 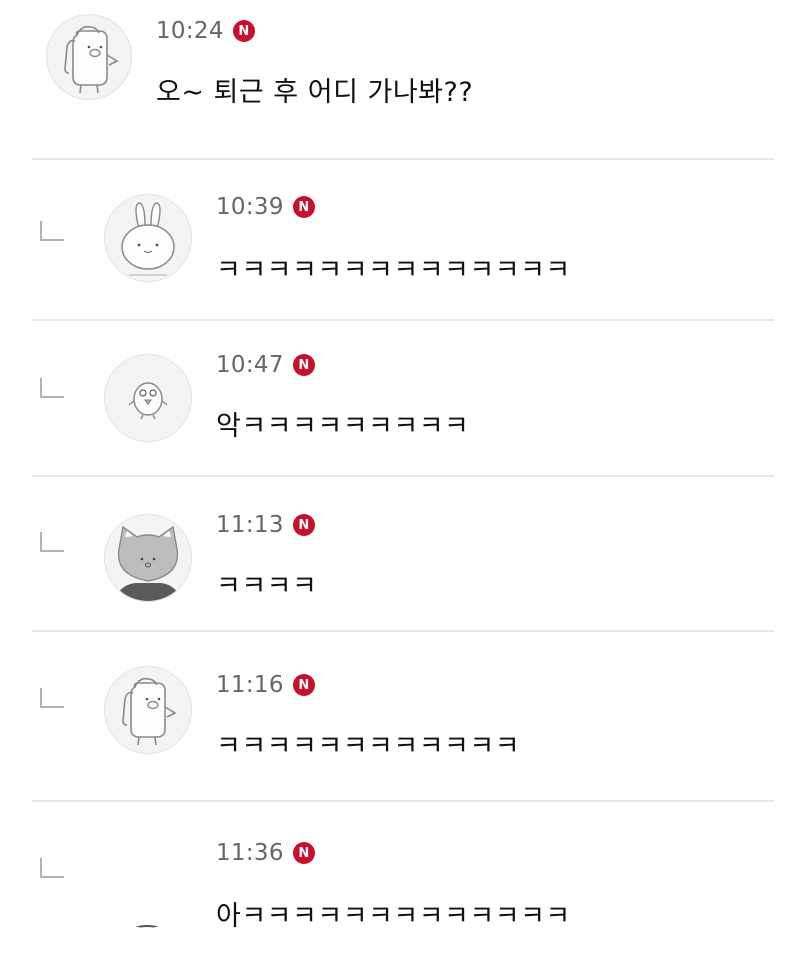 I want to click on comment-meta: 11:36 N, so click(x=265, y=853).